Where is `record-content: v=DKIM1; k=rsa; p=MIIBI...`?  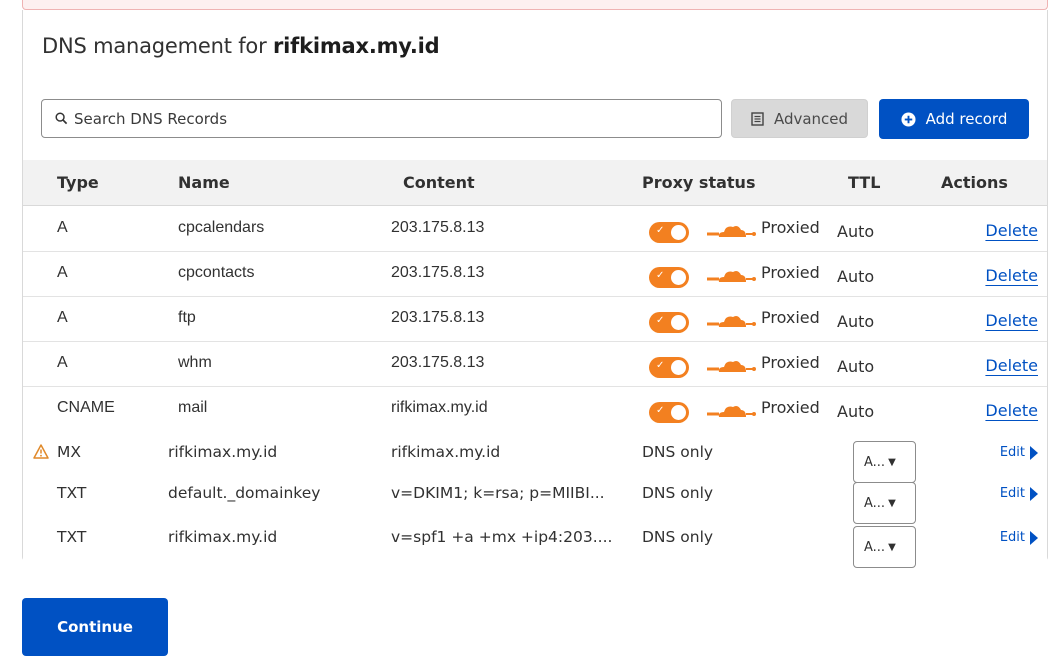 record-content: v=DKIM1; k=rsa; p=MIIBI... is located at coordinates (498, 493).